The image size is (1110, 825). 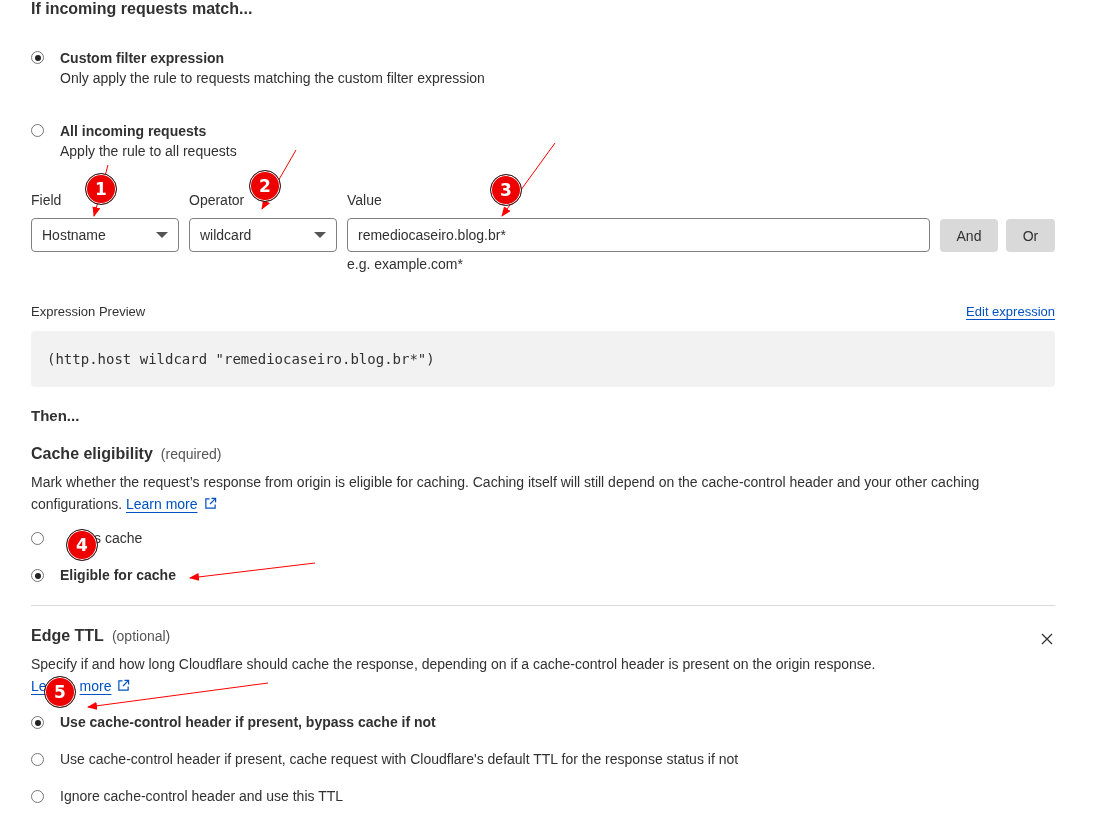 I want to click on and-button: And, so click(x=969, y=235).